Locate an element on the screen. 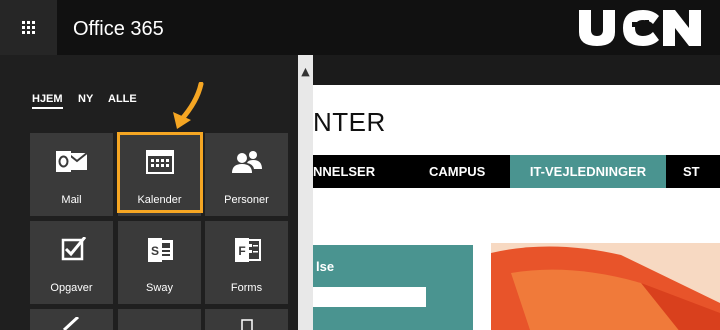 The image size is (720, 330). tile-label: Forms is located at coordinates (246, 288).